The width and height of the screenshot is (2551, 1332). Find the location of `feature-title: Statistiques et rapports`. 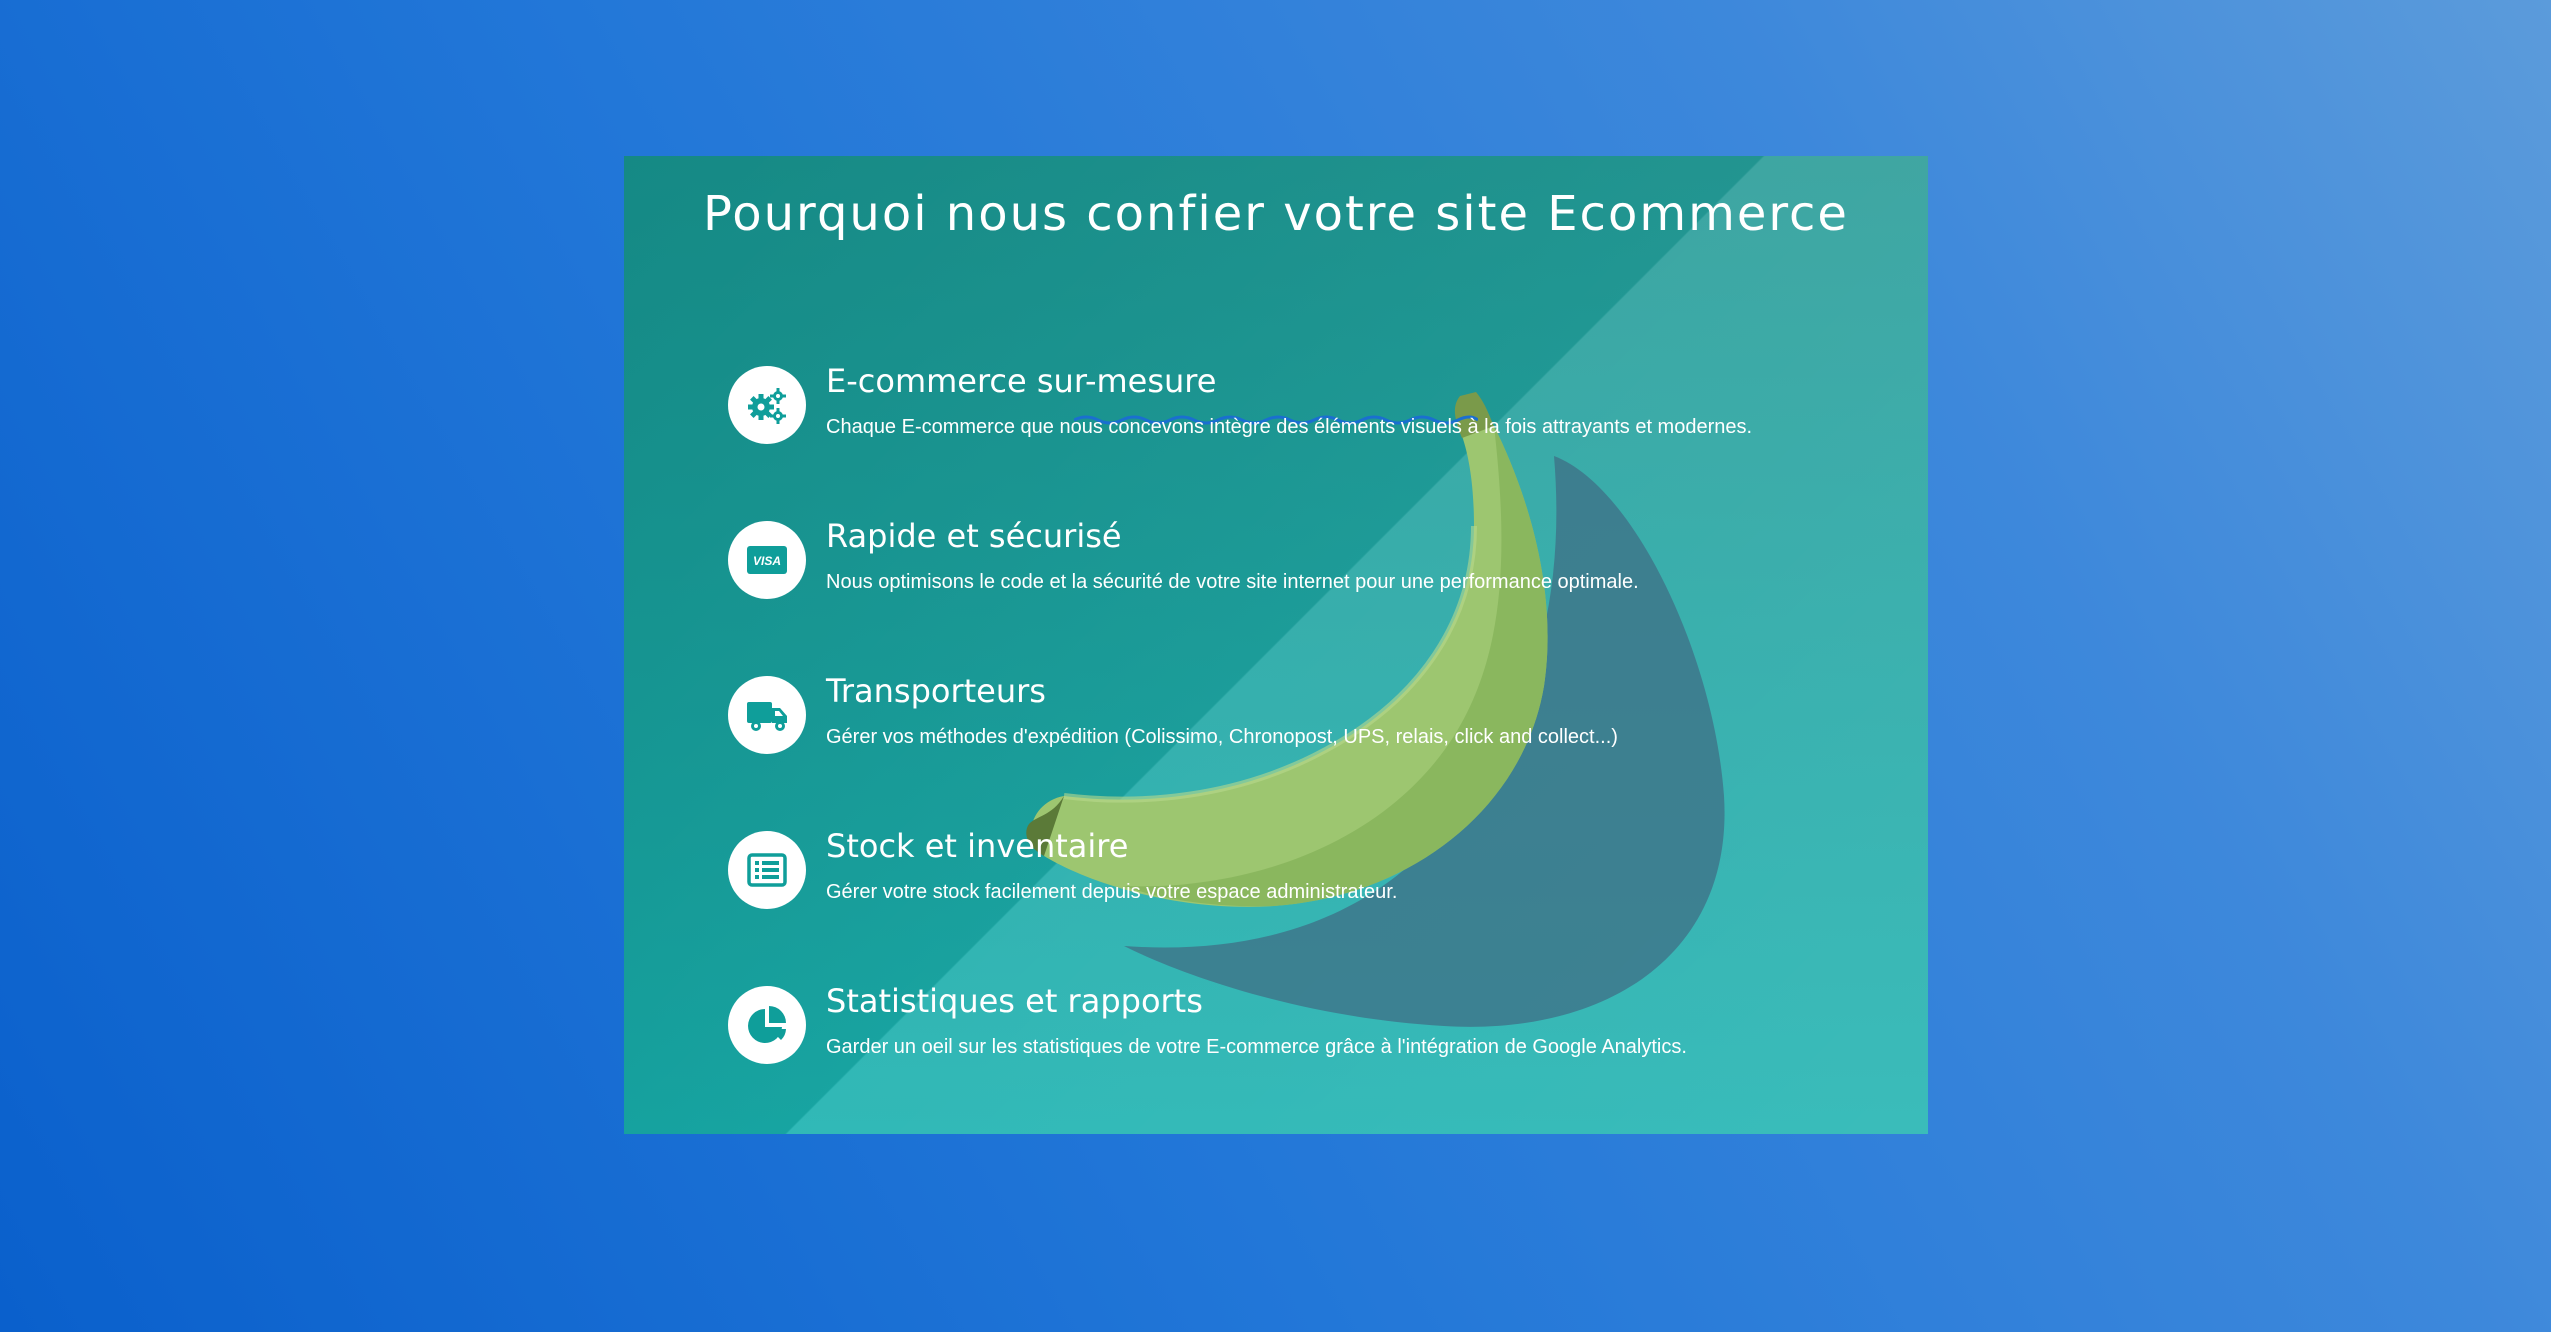

feature-title: Statistiques et rapports is located at coordinates (1014, 1001).